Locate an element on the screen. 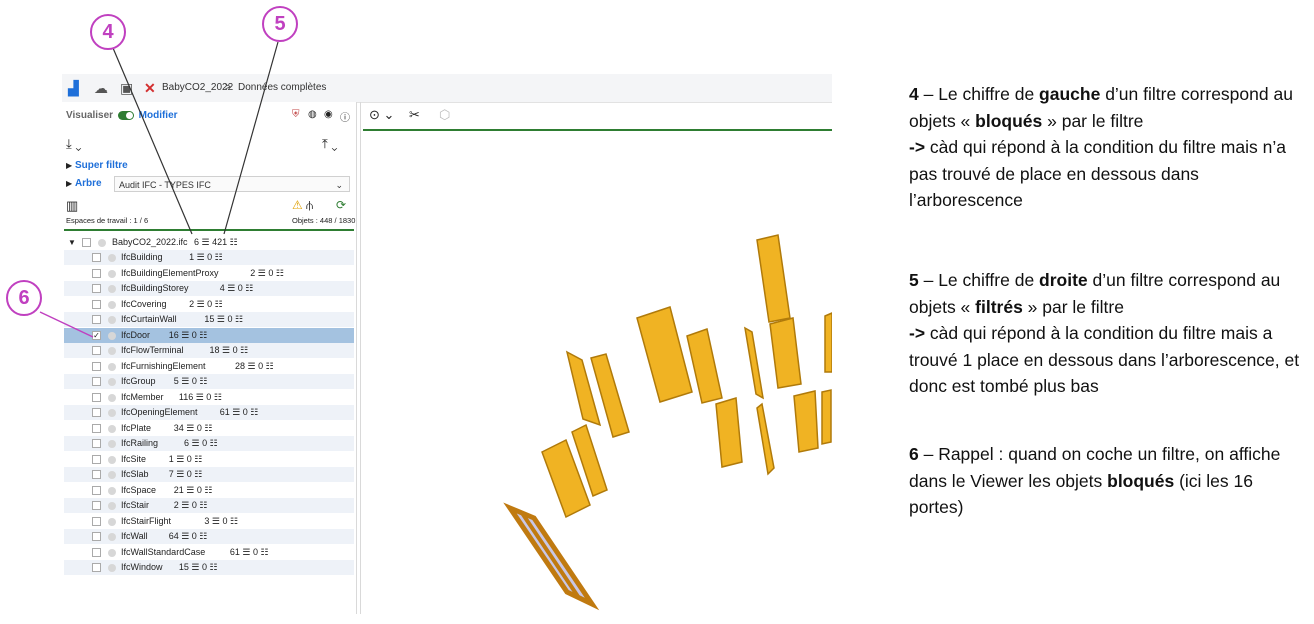  panel-divider is located at coordinates (209, 230).